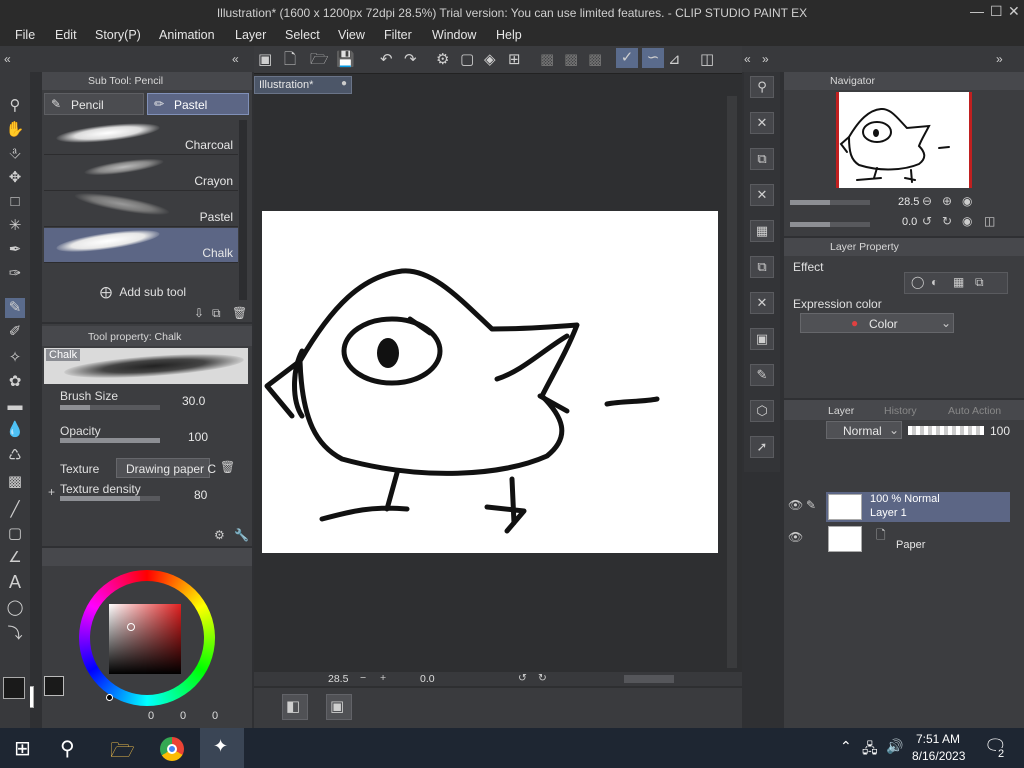  I want to click on eyedropper-icon: ✒, so click(15, 250).